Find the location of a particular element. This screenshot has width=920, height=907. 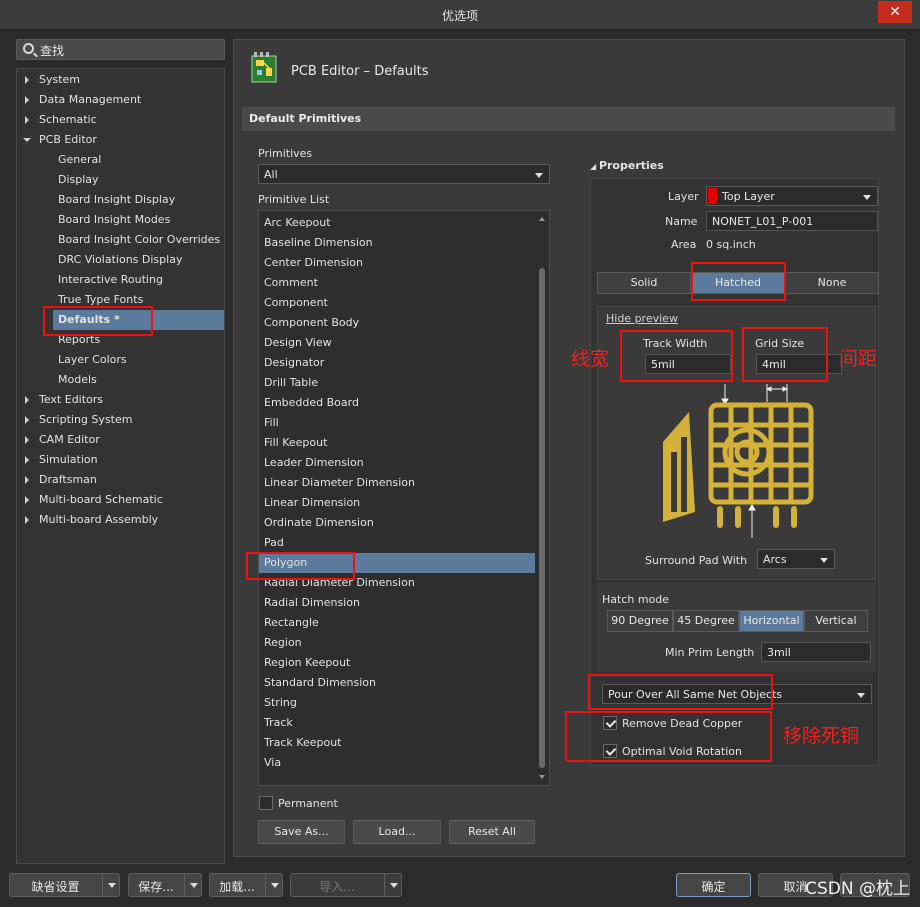

tree-item: PCB Editor is located at coordinates (120, 140).